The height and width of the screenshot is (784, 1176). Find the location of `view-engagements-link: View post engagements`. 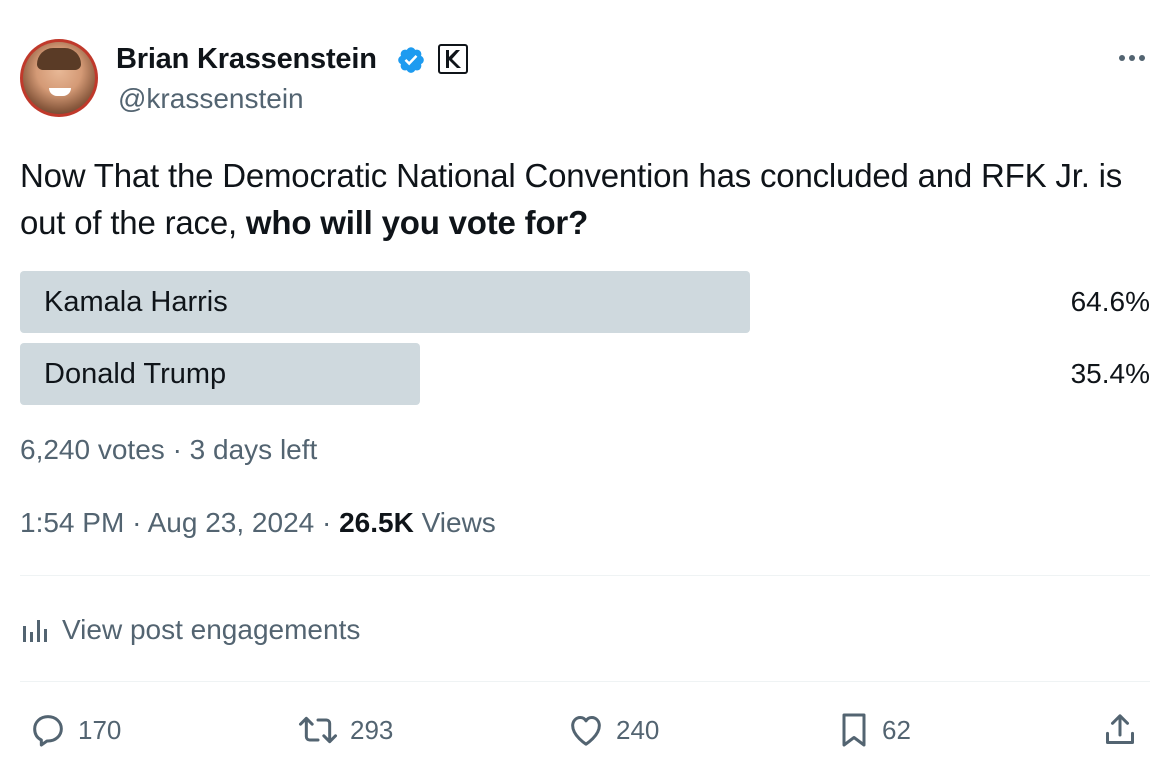

view-engagements-link: View post engagements is located at coordinates (190, 630).